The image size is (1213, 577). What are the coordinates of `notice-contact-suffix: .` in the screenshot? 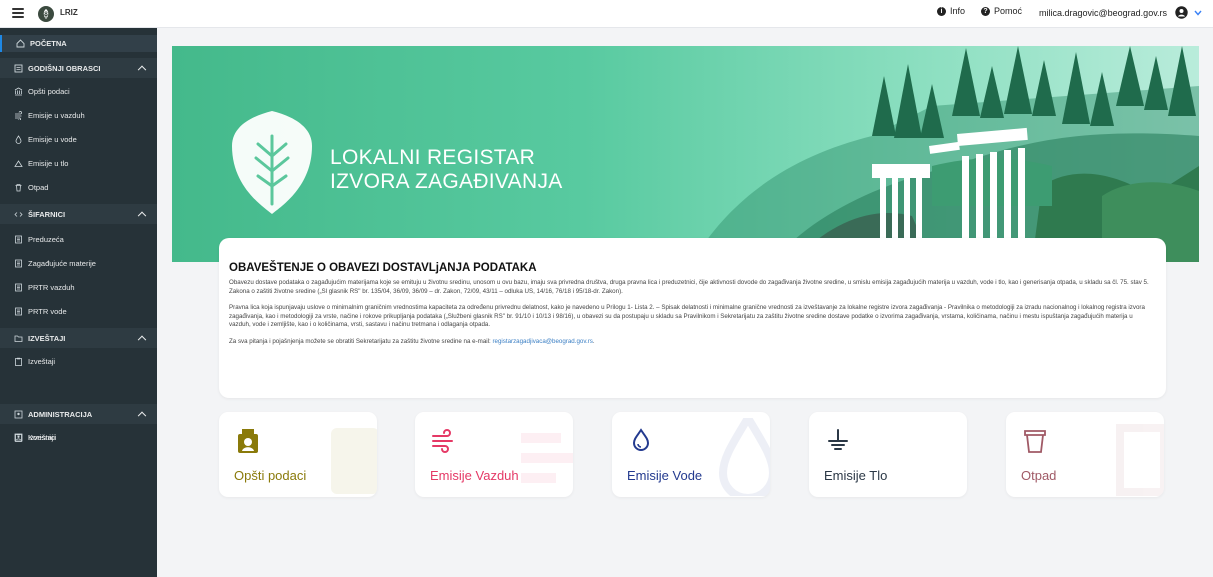 It's located at (593, 341).